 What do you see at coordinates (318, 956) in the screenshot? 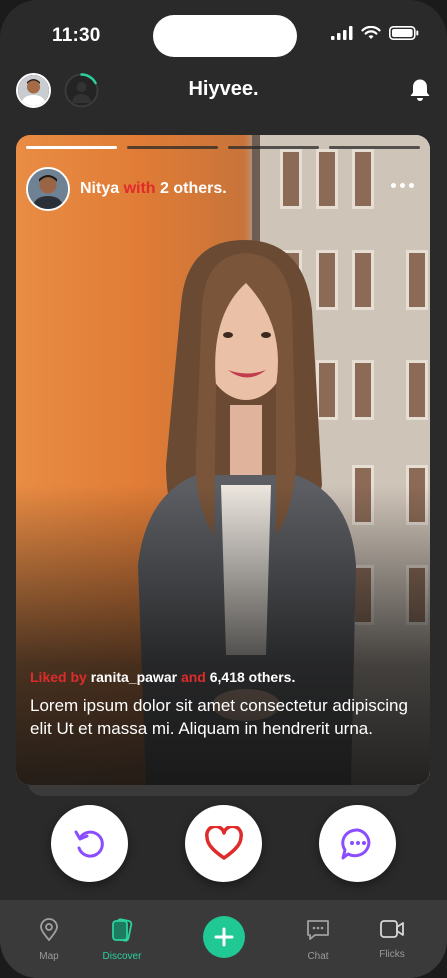
I see `nav-label-chat: Chat` at bounding box center [318, 956].